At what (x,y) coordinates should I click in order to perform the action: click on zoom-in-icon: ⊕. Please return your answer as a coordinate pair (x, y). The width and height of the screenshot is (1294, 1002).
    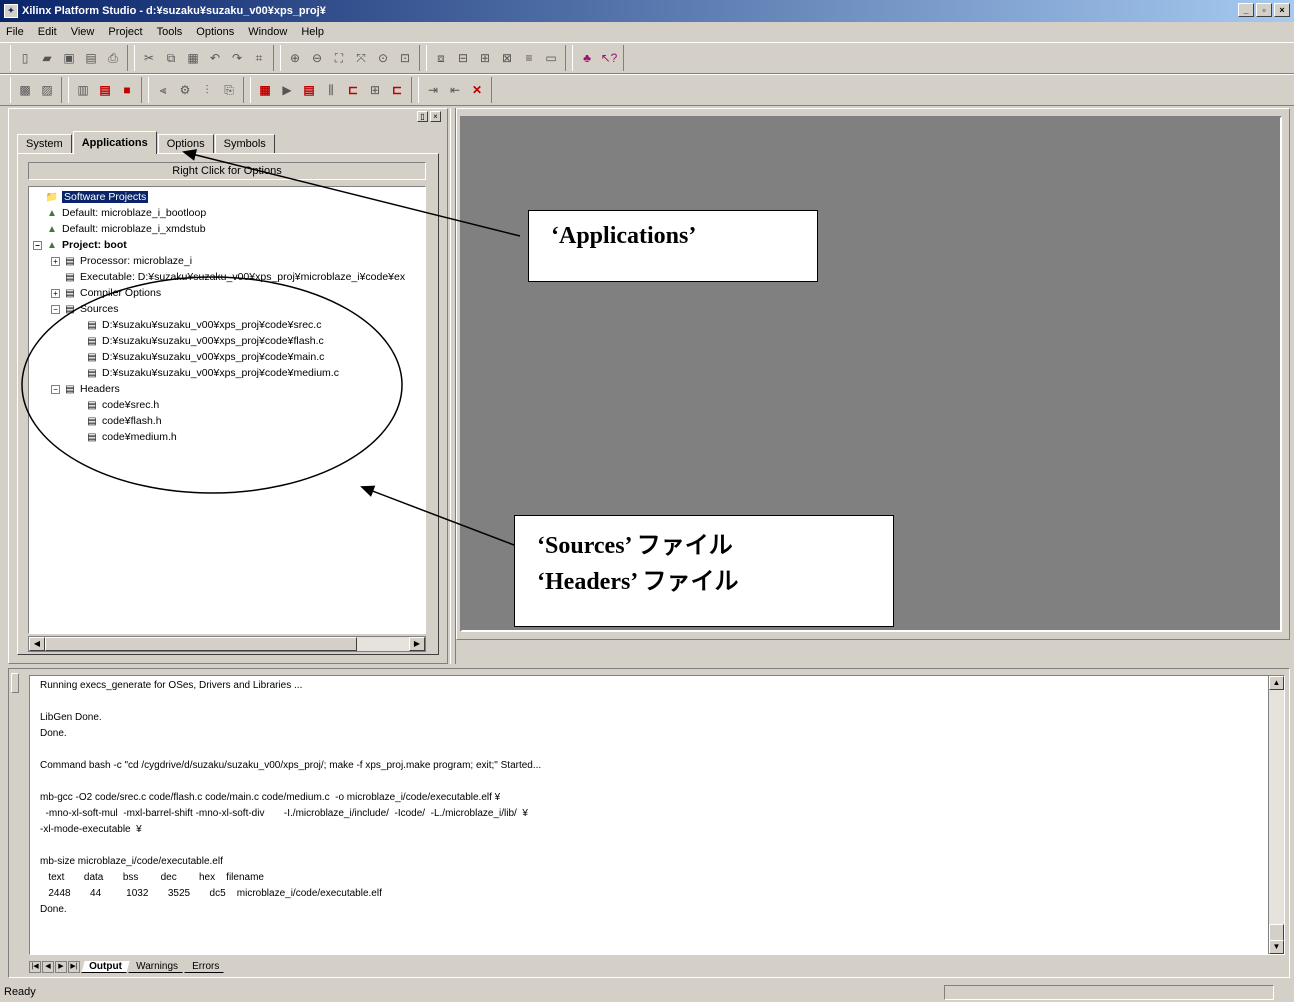
    Looking at the image, I should click on (295, 58).